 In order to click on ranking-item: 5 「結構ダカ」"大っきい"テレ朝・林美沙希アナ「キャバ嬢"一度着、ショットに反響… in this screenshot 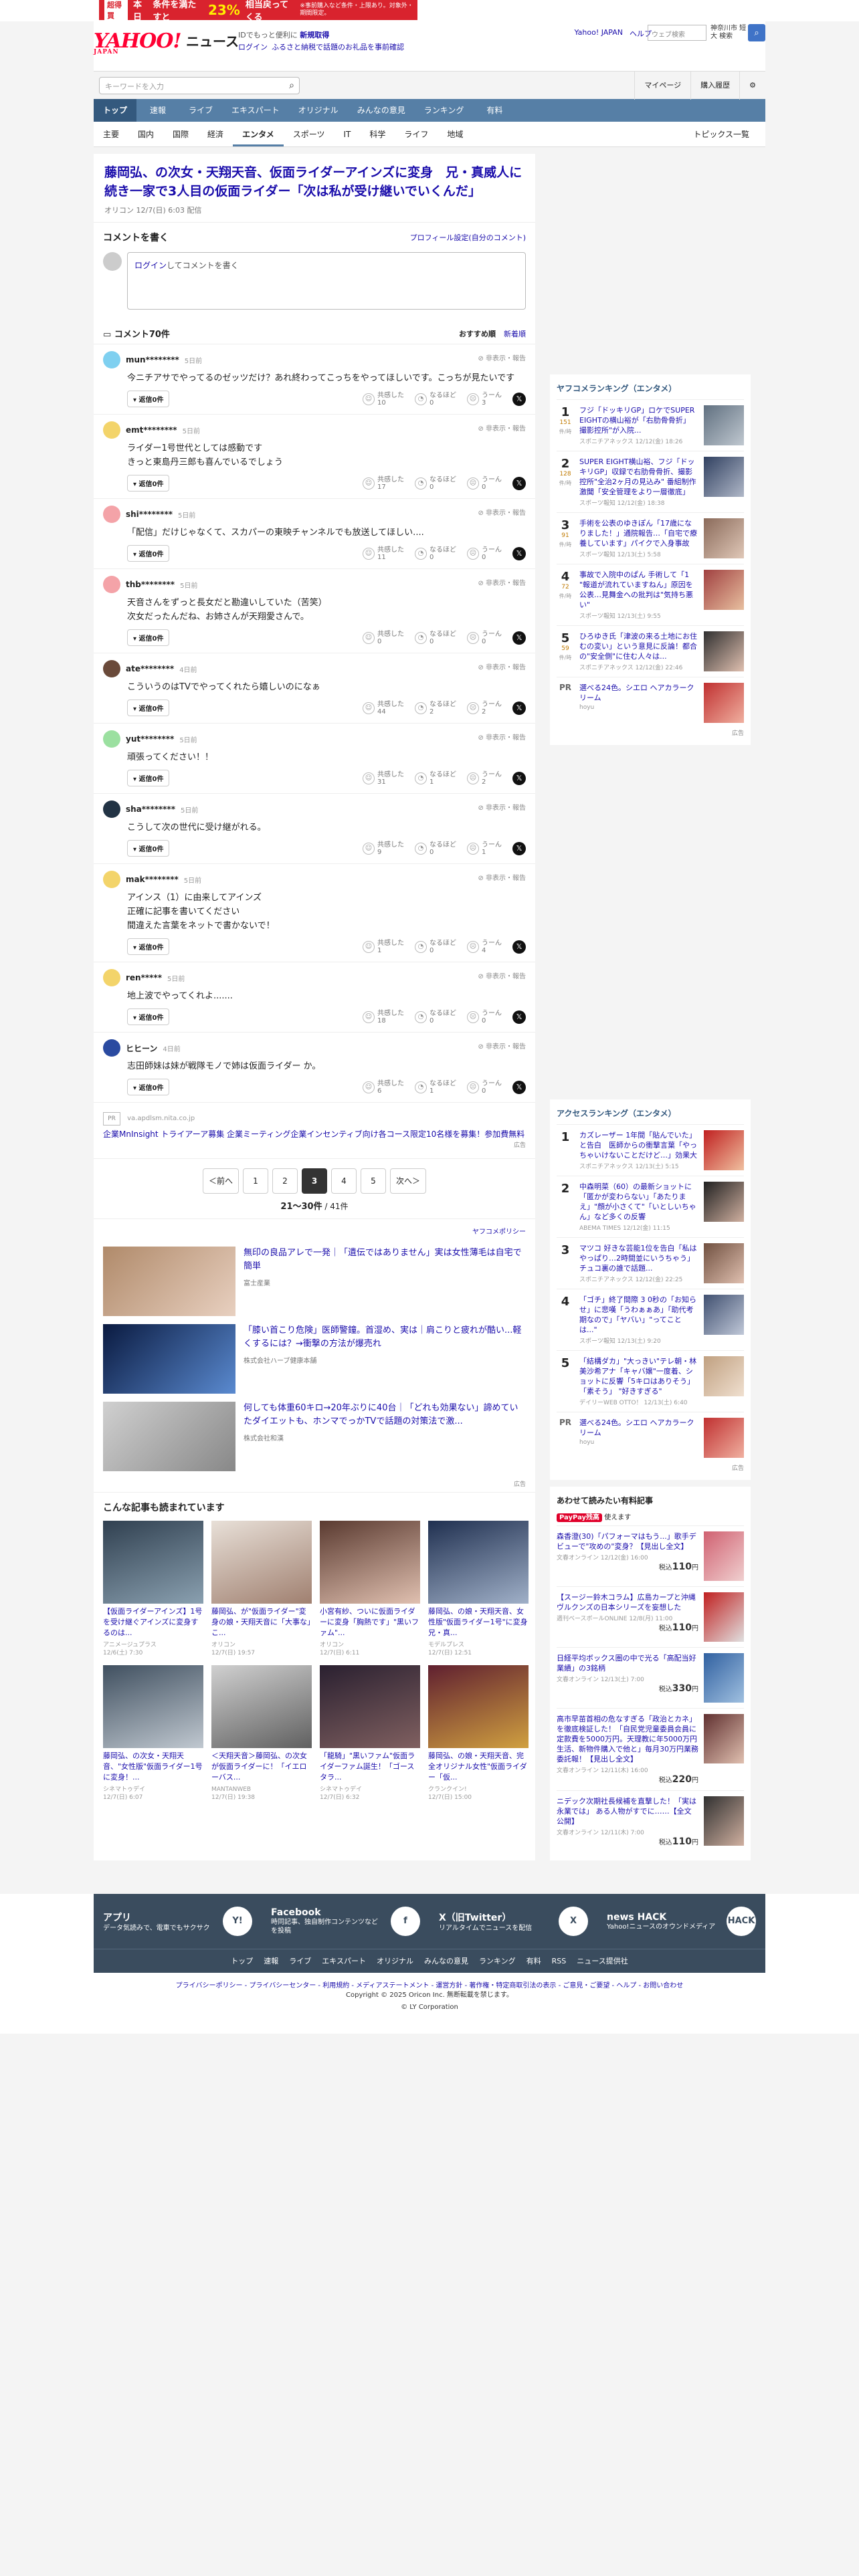, I will do `click(650, 1381)`.